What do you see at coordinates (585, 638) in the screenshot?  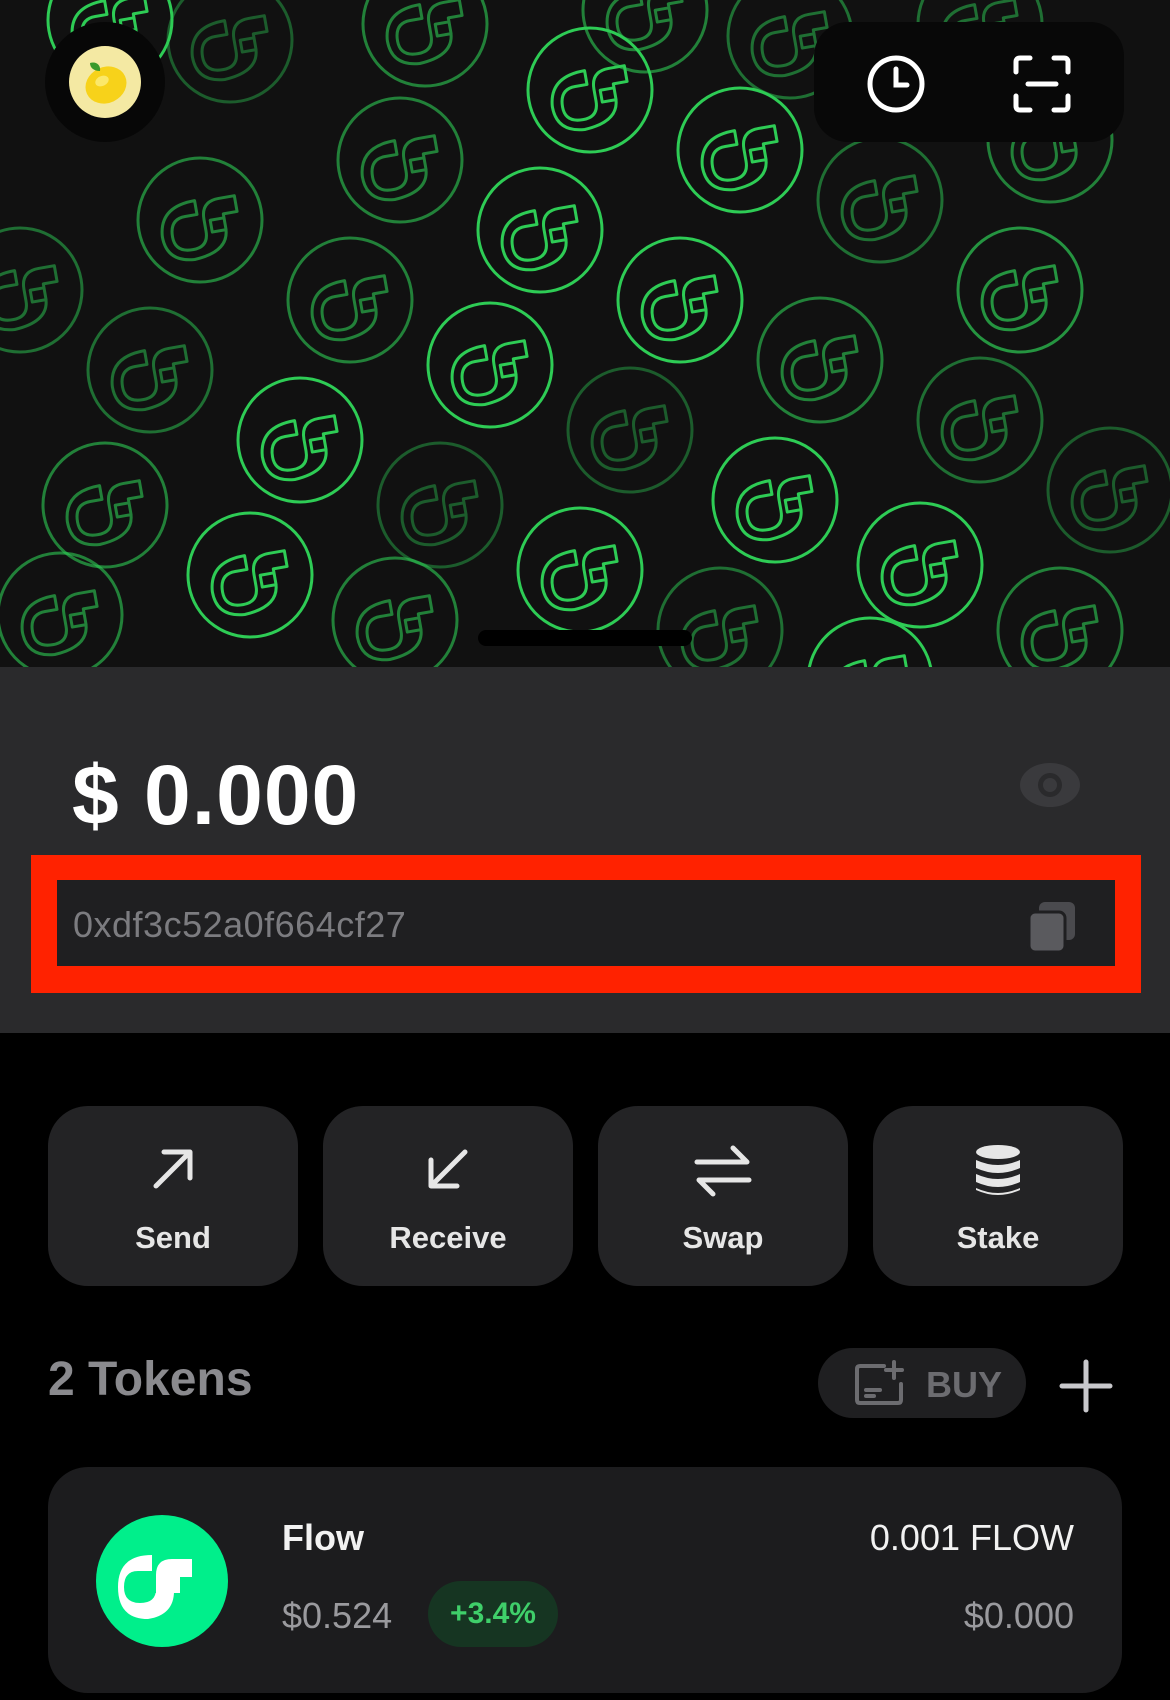 I see `sheet-grabber` at bounding box center [585, 638].